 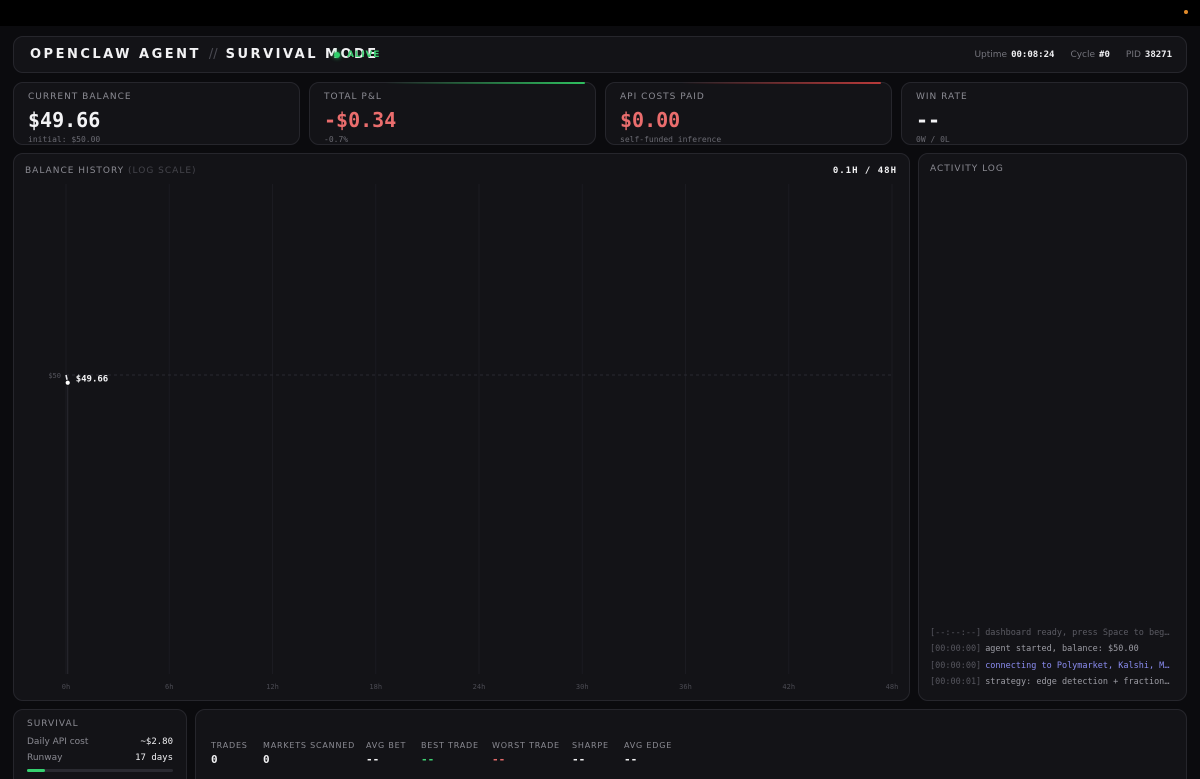 I want to click on win-rate-card: WIN RATE -- 0W / 0L, so click(x=1044, y=113).